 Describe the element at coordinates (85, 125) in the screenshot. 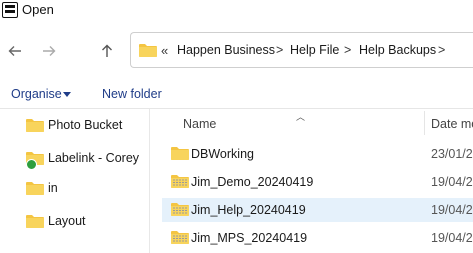

I see `sidebar-item-label: Photo Bucket` at that location.